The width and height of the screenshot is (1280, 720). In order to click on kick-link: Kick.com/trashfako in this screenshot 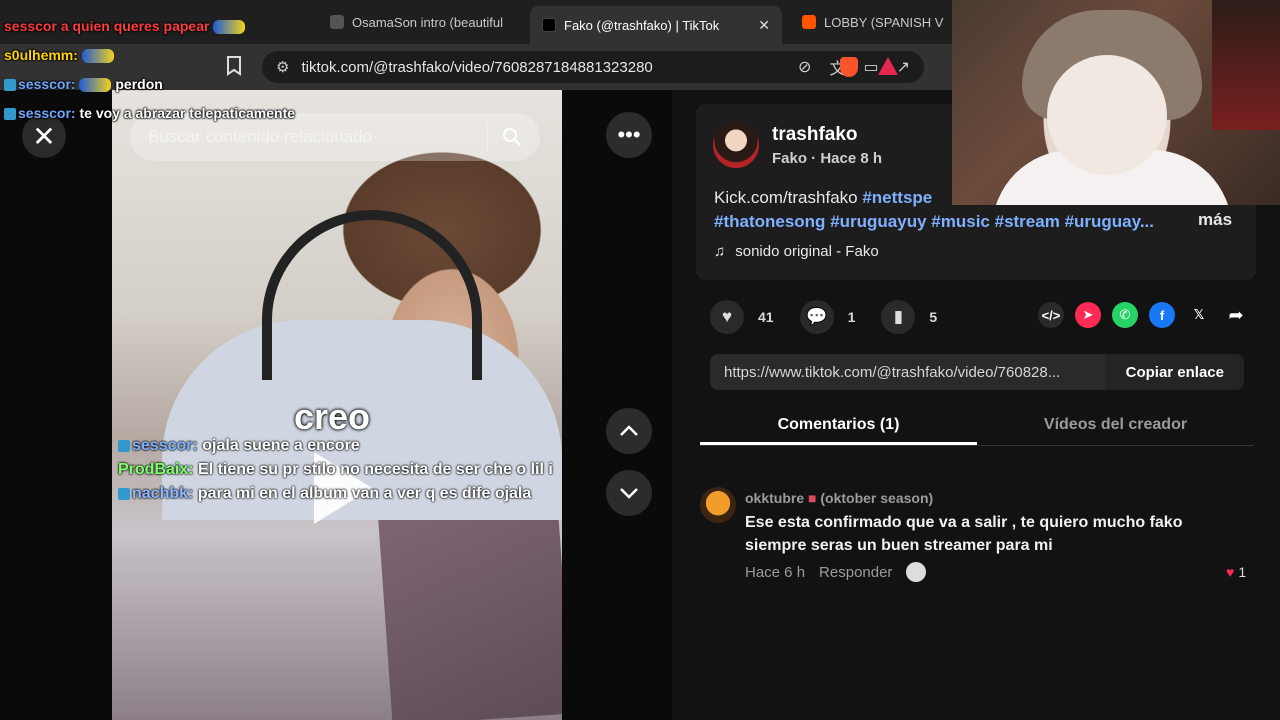, I will do `click(786, 197)`.